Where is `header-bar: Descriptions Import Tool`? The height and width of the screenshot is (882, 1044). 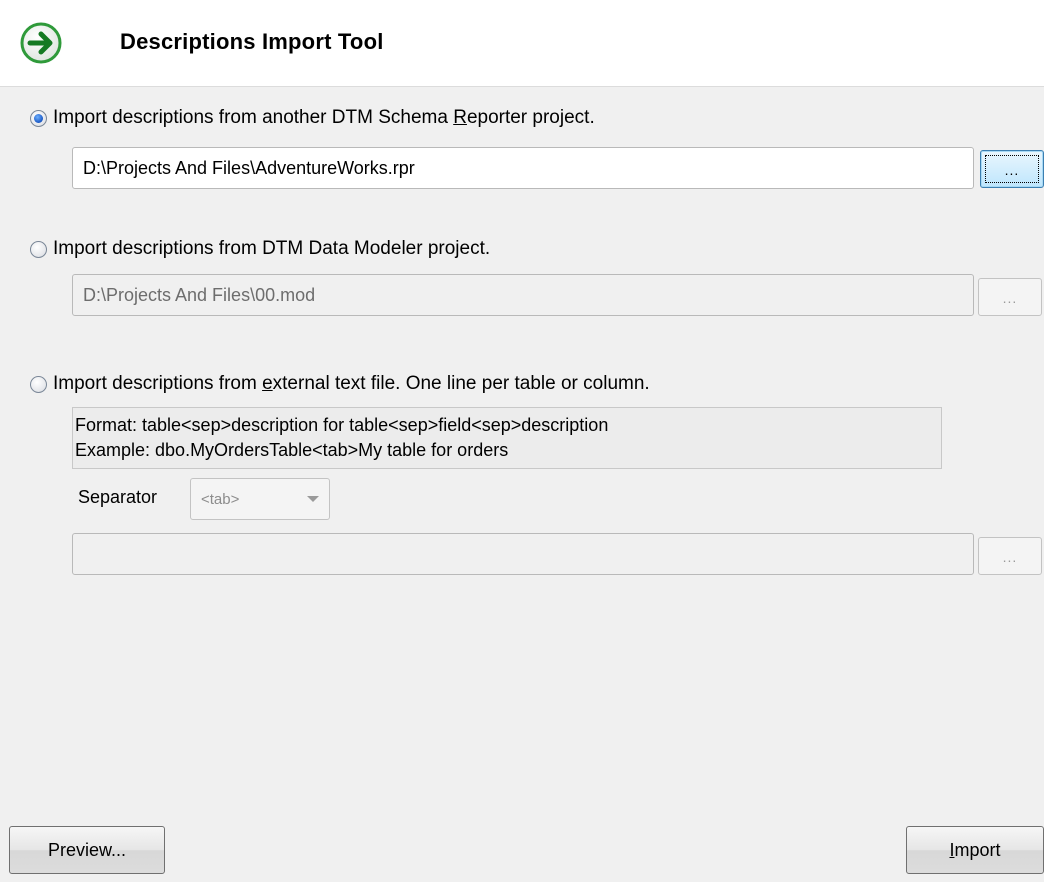
header-bar: Descriptions Import Tool is located at coordinates (522, 43).